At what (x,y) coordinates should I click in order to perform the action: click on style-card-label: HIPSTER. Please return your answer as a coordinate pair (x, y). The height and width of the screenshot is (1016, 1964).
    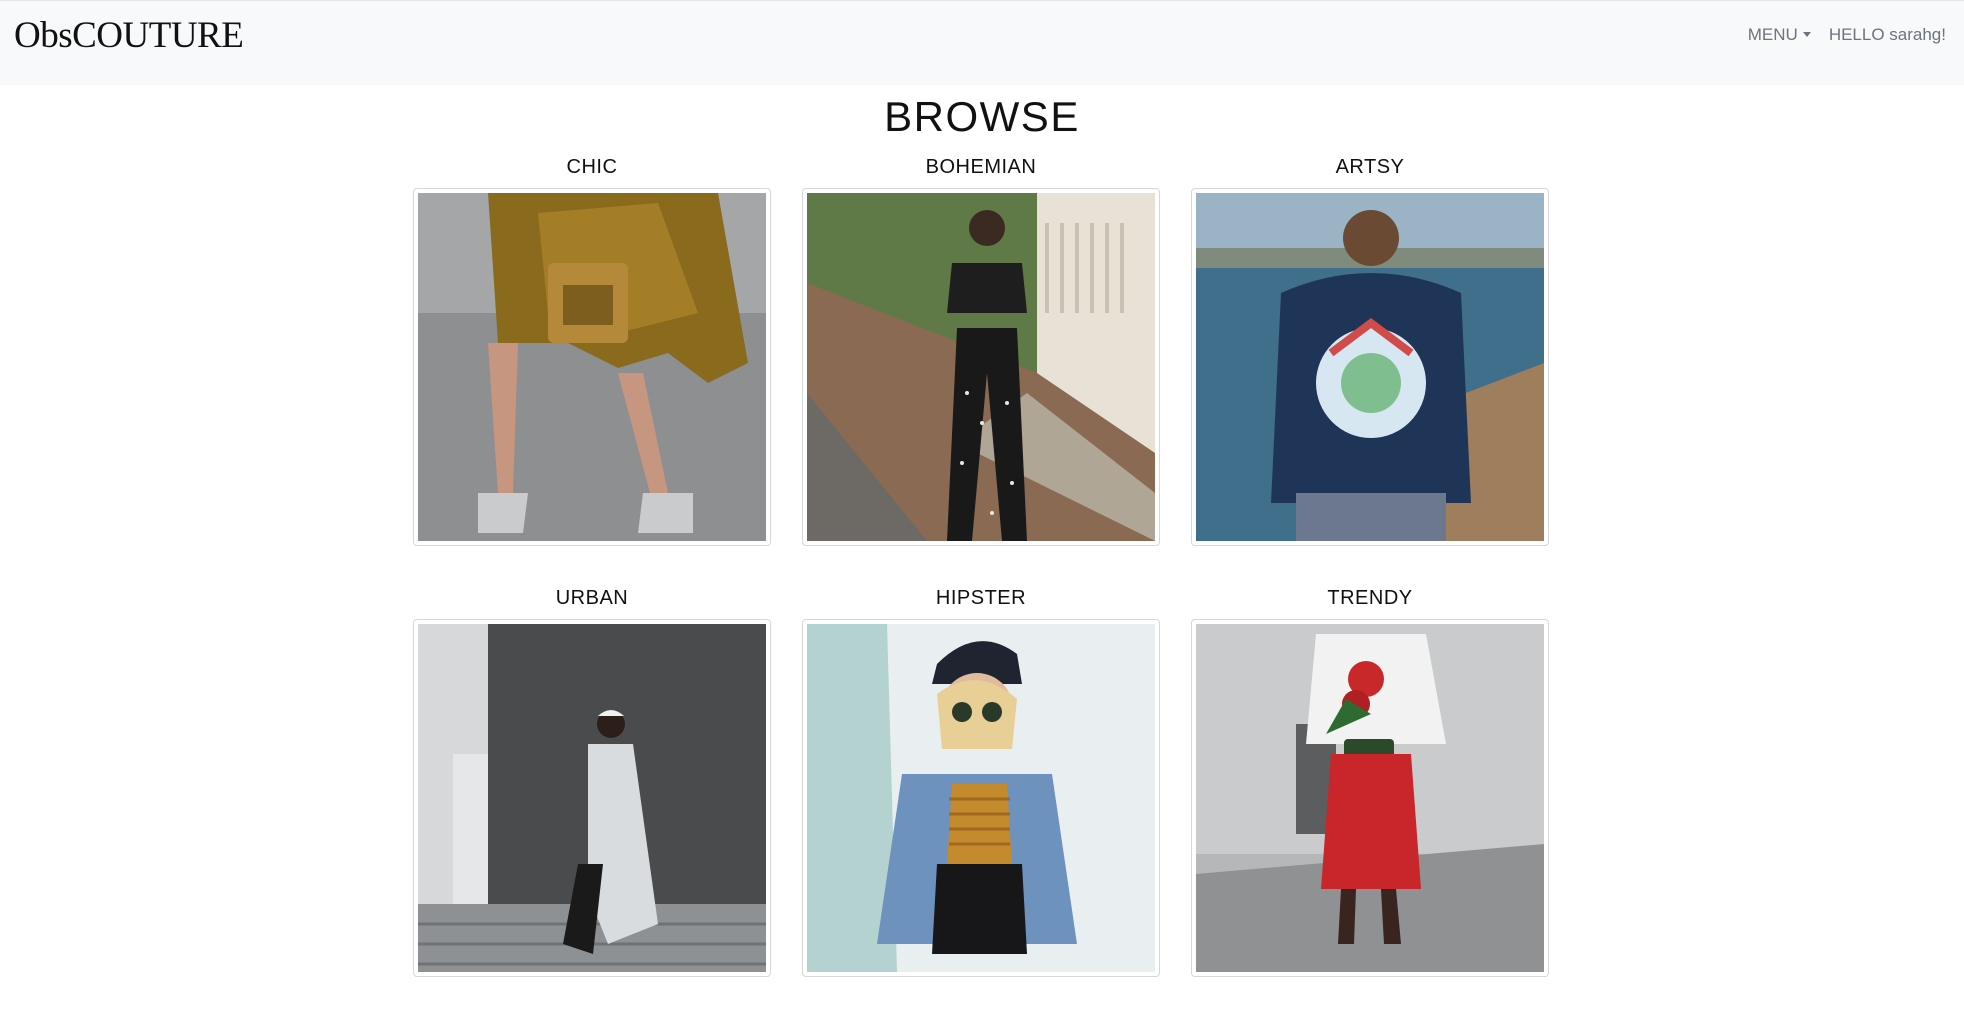
    Looking at the image, I should click on (981, 598).